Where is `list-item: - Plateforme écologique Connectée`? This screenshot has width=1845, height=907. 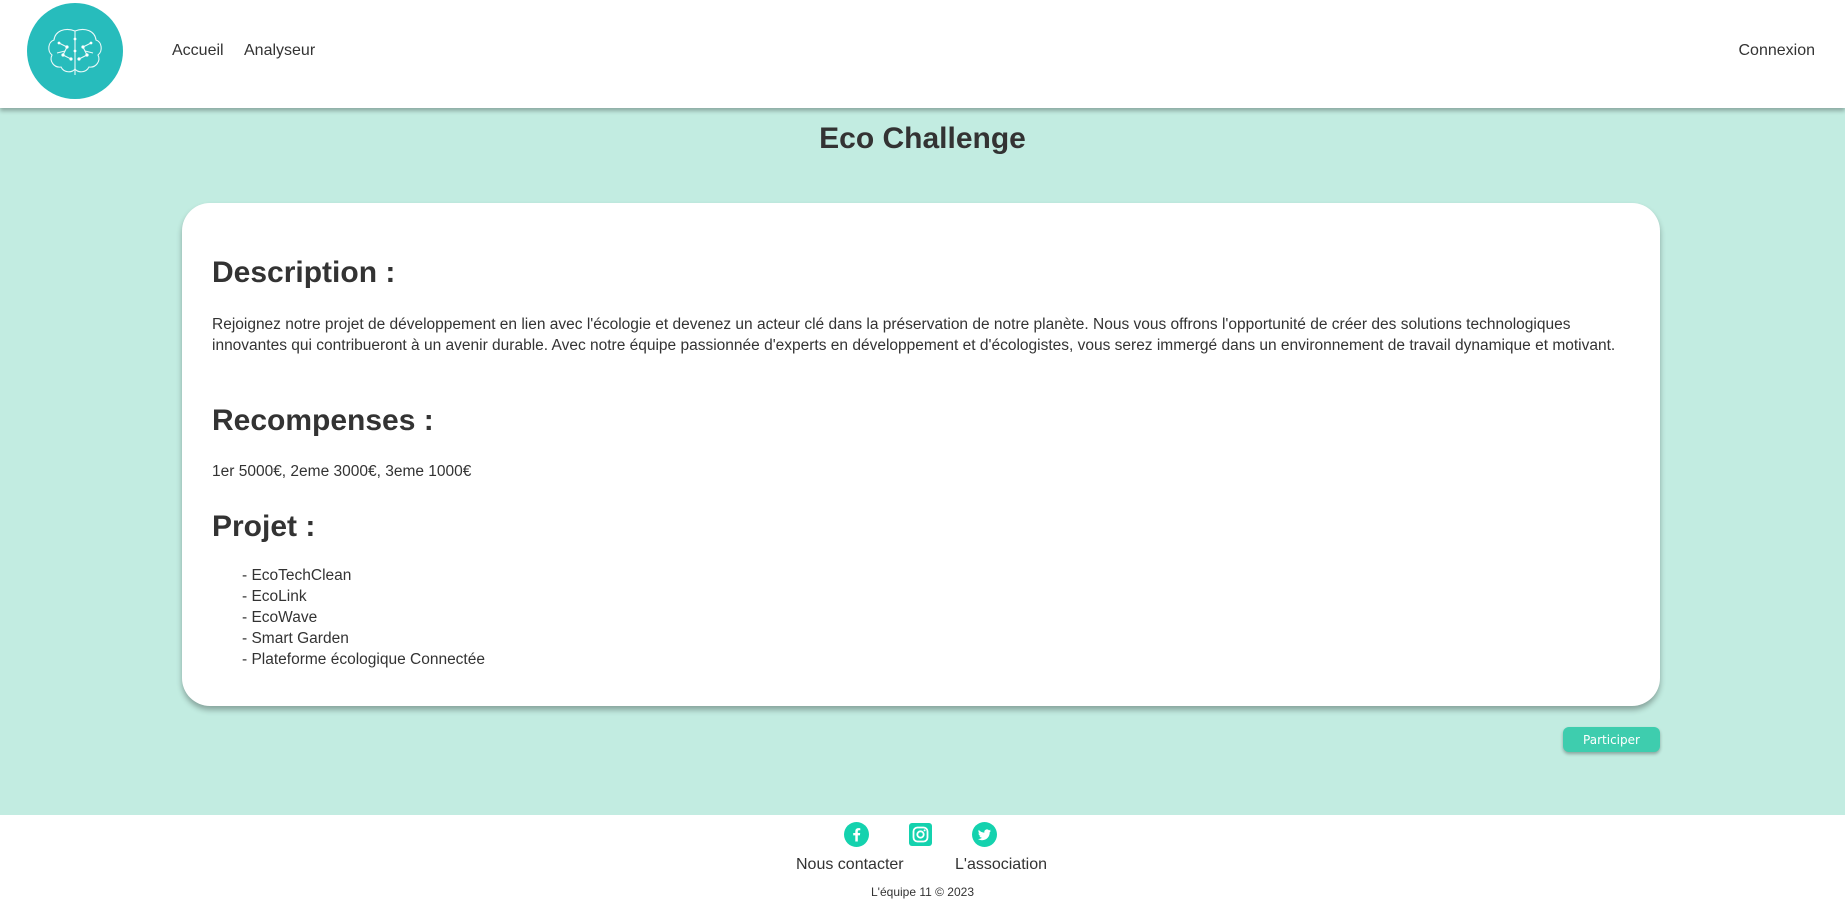 list-item: - Plateforme écologique Connectée is located at coordinates (363, 659).